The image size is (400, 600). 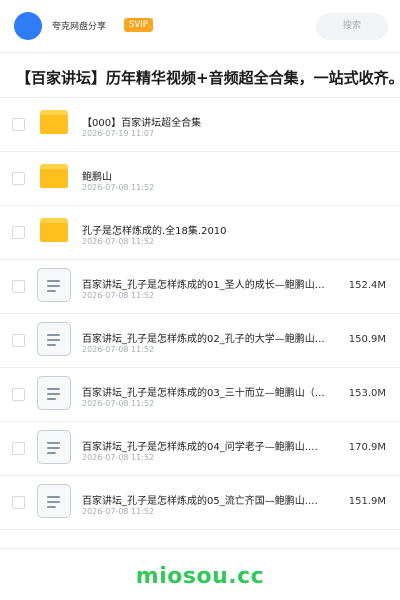 I want to click on share-title-bar: 【百家讲坛】历年精华视频+音频超全合集，一站式收齐。, so click(x=200, y=75).